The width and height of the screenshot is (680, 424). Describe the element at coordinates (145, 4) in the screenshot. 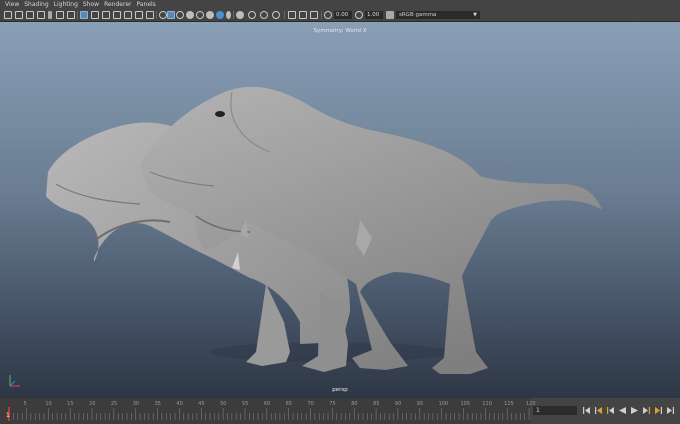

I see `menu-panels: Panels` at that location.